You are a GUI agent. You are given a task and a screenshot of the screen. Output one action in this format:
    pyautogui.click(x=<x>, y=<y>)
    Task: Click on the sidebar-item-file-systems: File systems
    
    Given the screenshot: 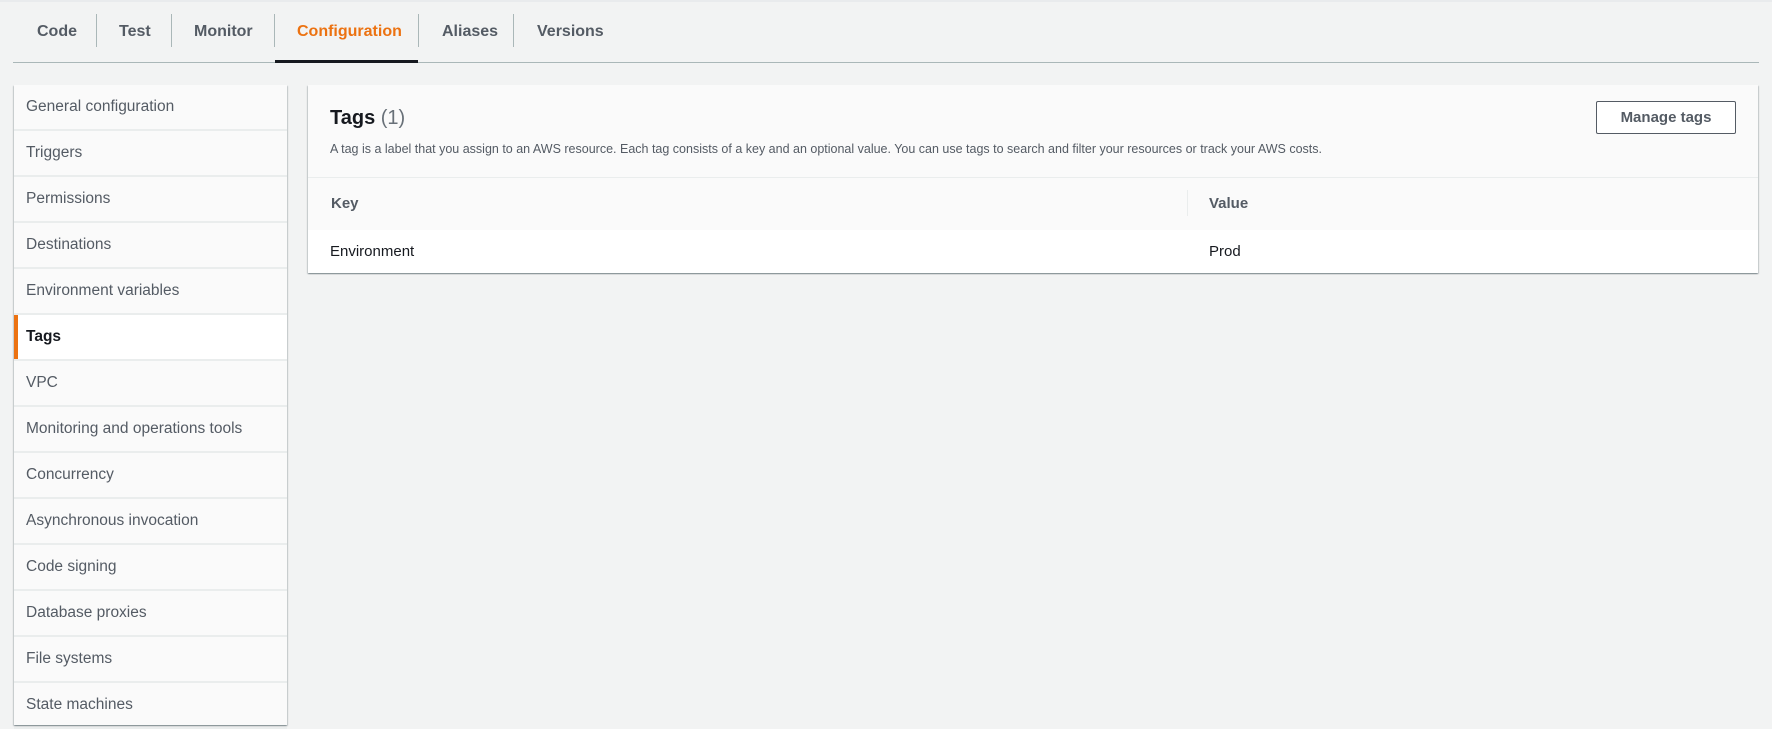 What is the action you would take?
    pyautogui.click(x=150, y=660)
    